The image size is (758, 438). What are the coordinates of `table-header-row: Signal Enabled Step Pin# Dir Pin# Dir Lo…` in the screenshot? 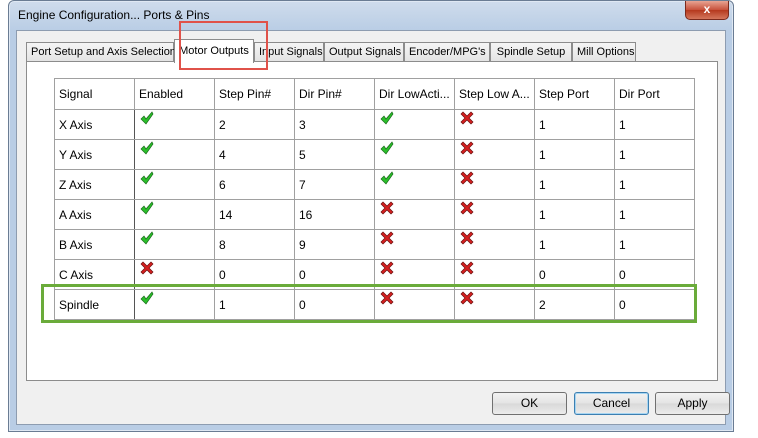 It's located at (374, 94).